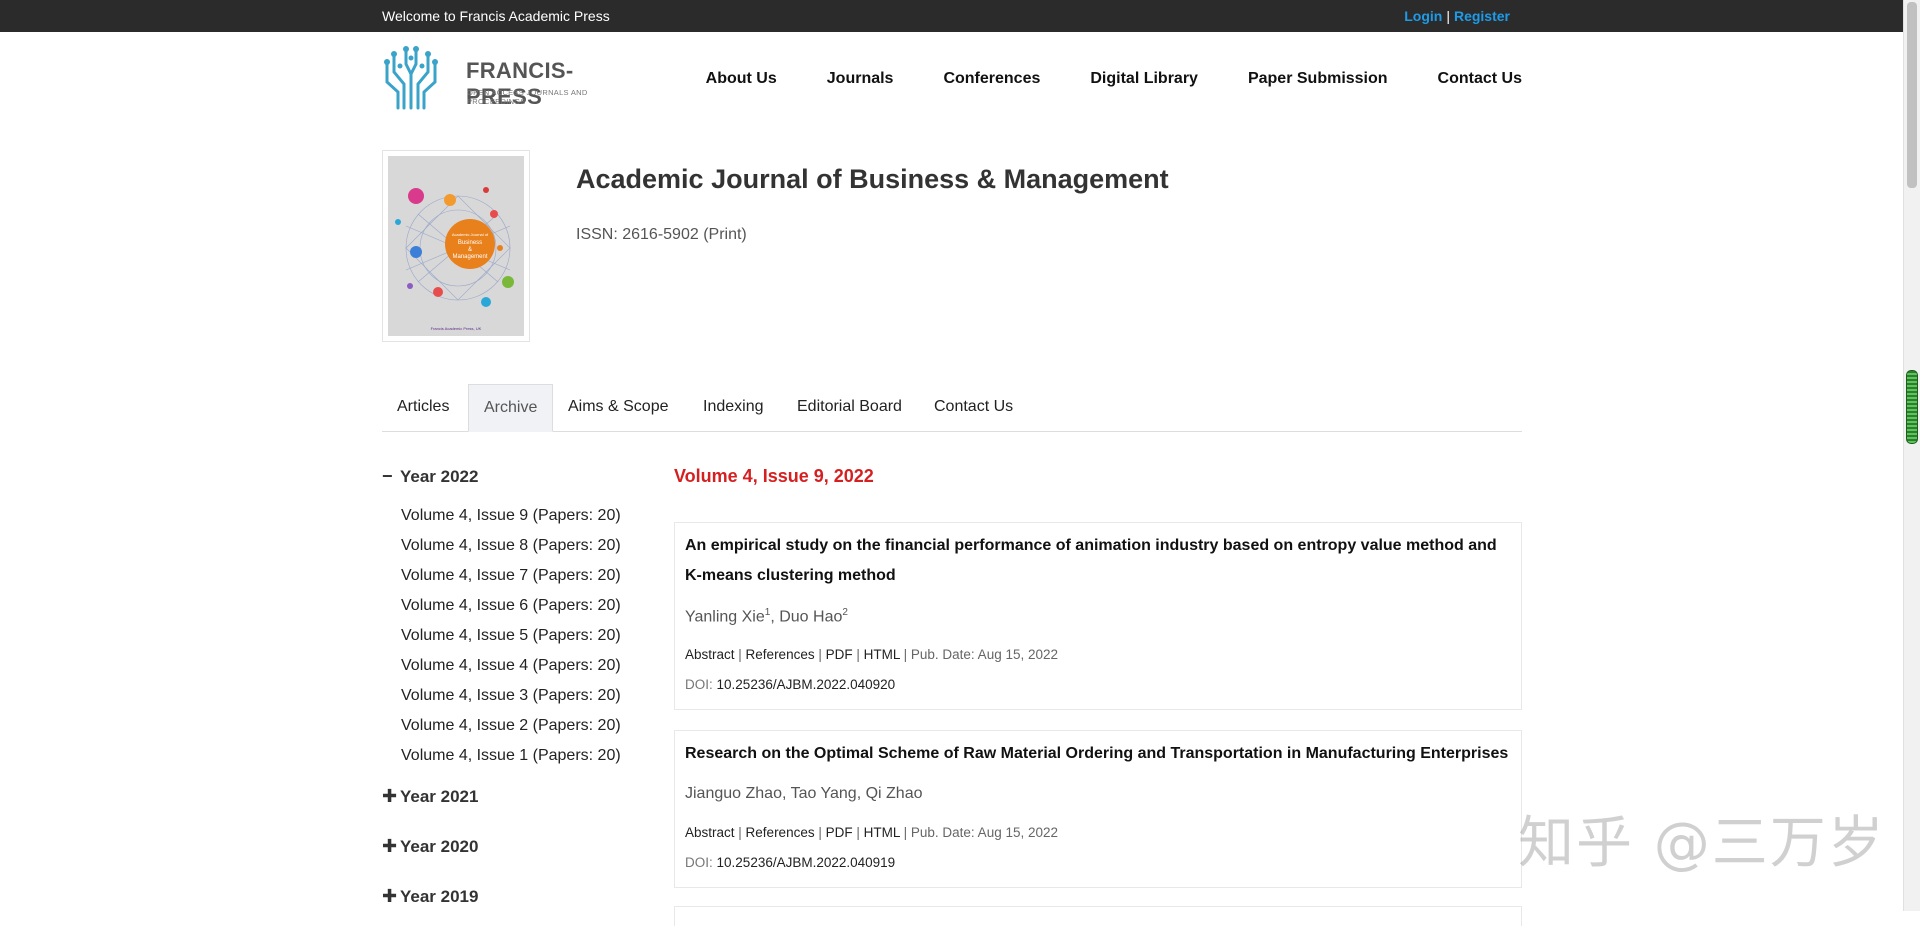 This screenshot has width=1920, height=926. I want to click on auth-links: Login | Register, so click(1457, 16).